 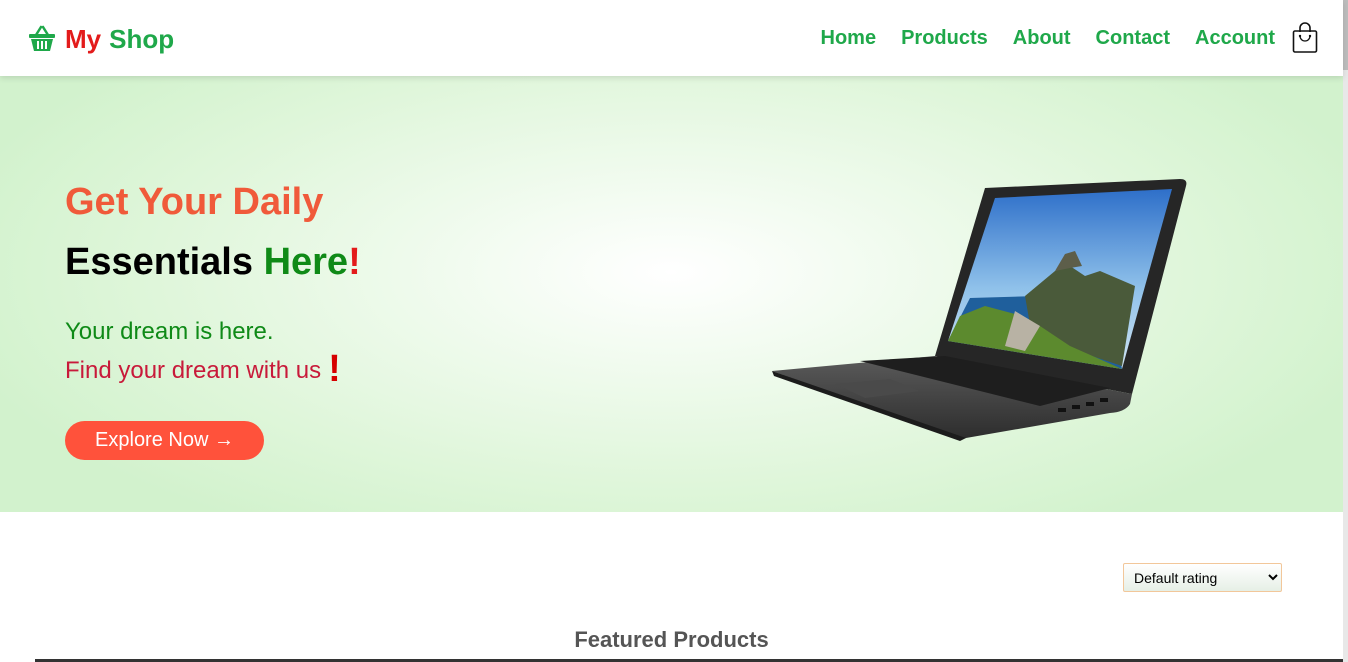 What do you see at coordinates (1042, 38) in the screenshot?
I see `nav-about: About` at bounding box center [1042, 38].